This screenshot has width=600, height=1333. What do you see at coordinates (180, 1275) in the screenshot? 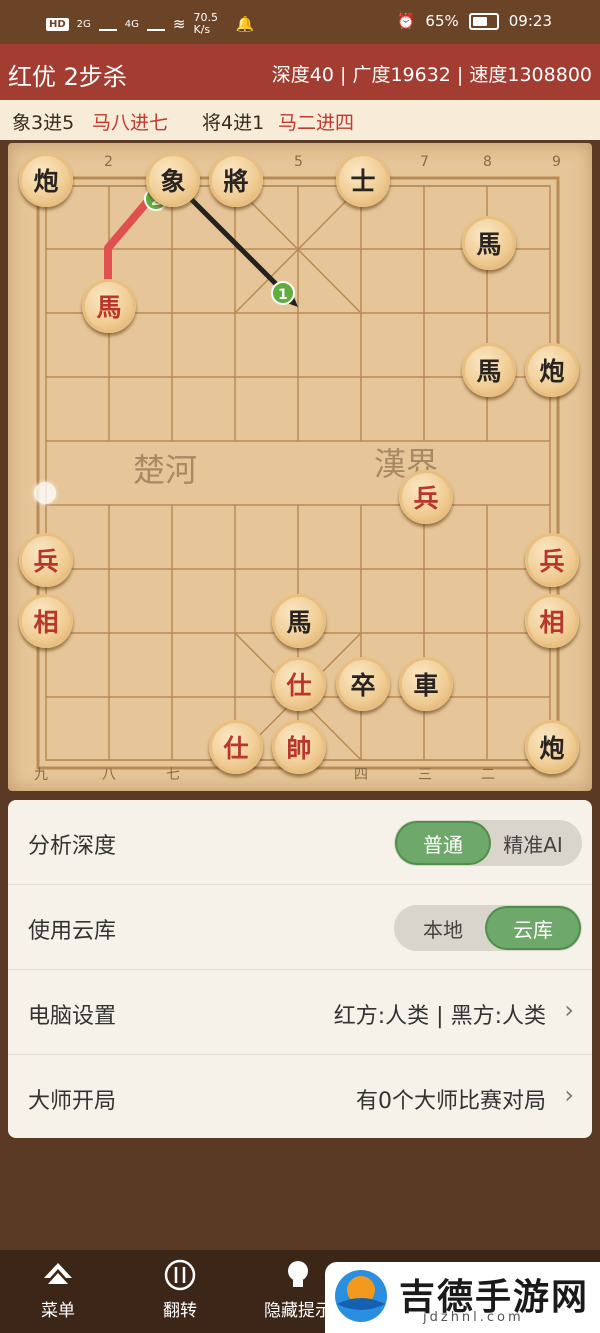
I see `flip-icon` at bounding box center [180, 1275].